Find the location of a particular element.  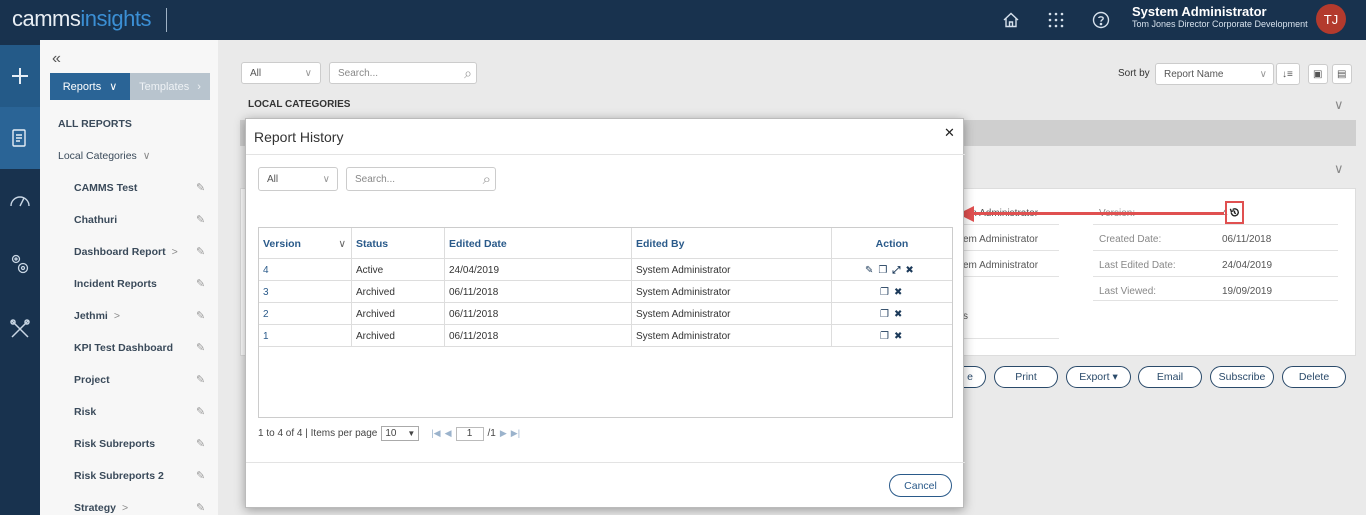

email-button: Email is located at coordinates (1170, 377).